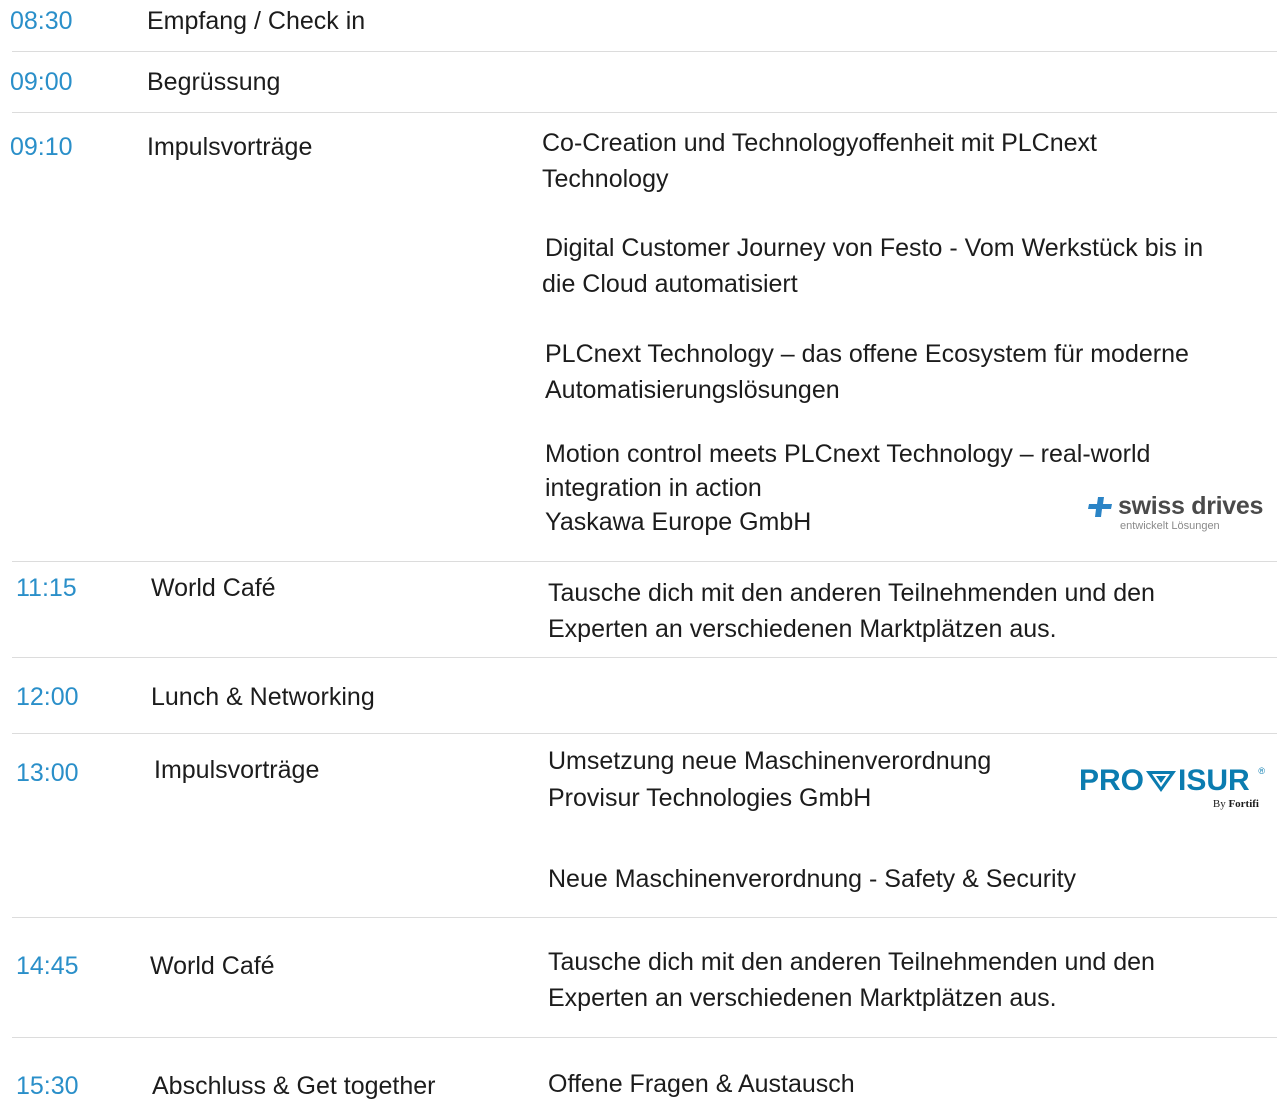 This screenshot has width=1277, height=1117. I want to click on provisur-by-name: Fortifi, so click(1243, 804).